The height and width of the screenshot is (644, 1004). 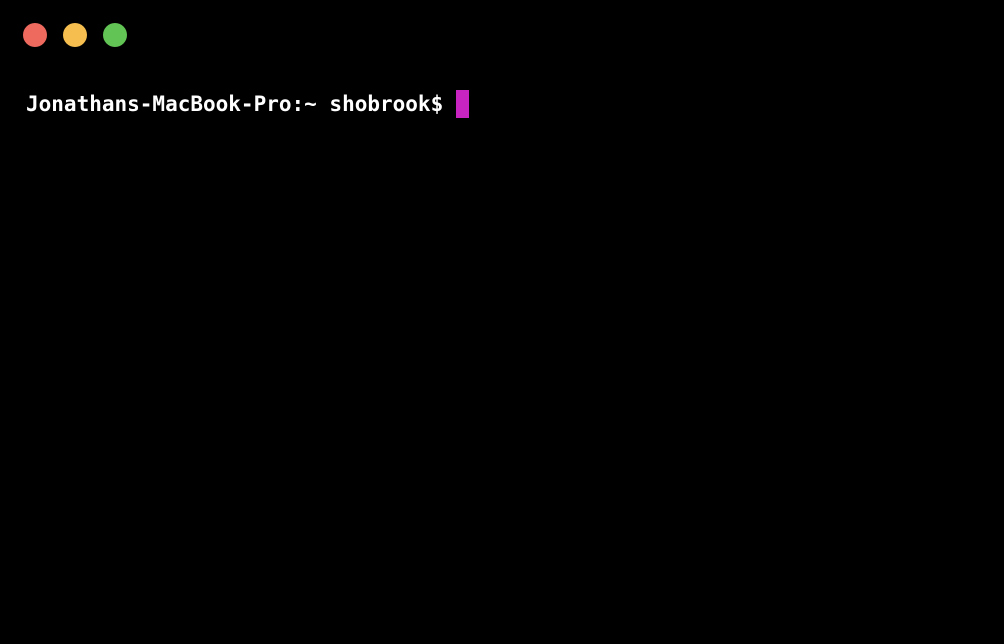 I want to click on minimize-window-button, so click(x=75, y=35).